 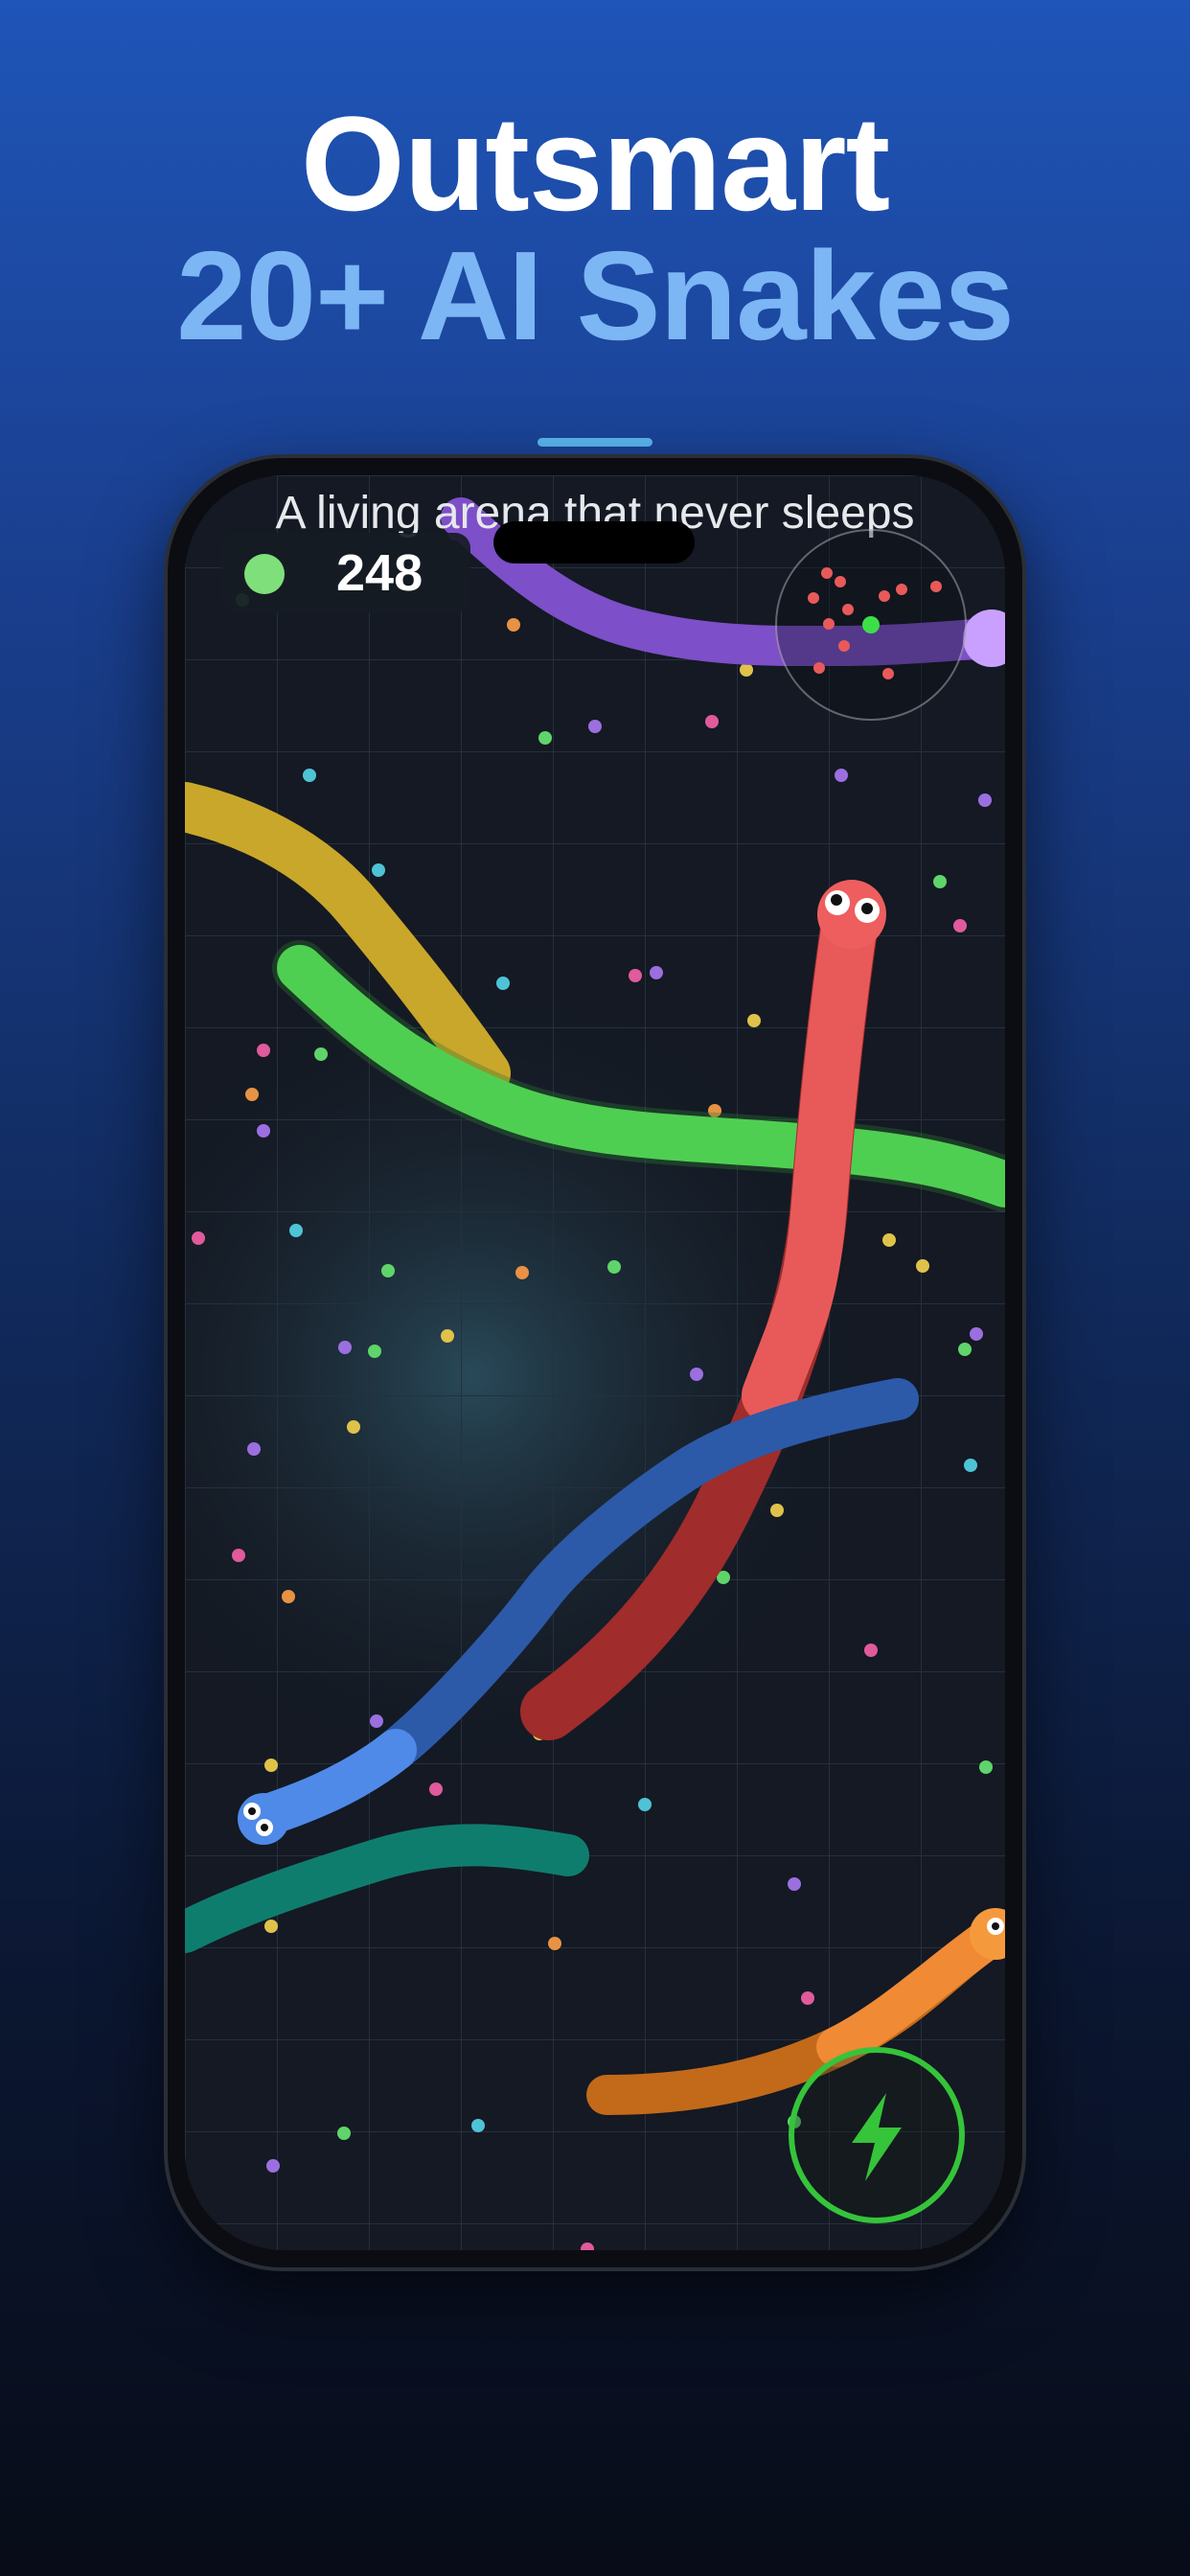 I want to click on score-value: 248, so click(x=380, y=573).